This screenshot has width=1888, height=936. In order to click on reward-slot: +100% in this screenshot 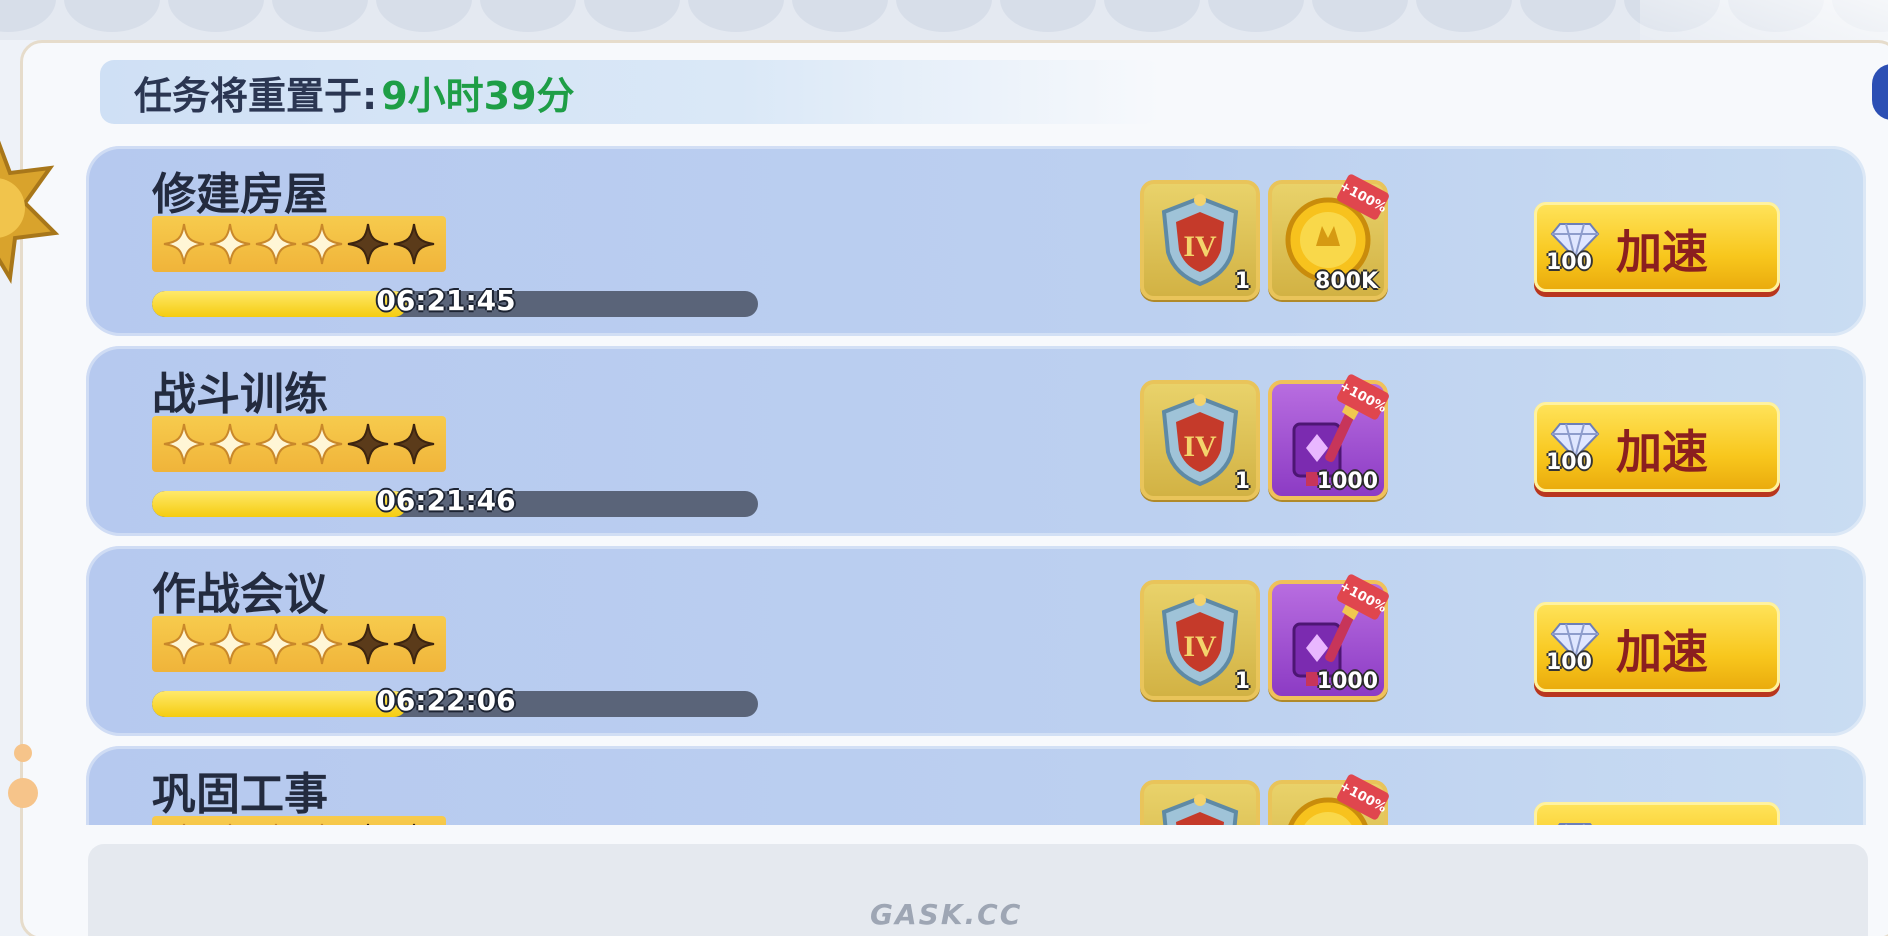, I will do `click(1329, 798)`.